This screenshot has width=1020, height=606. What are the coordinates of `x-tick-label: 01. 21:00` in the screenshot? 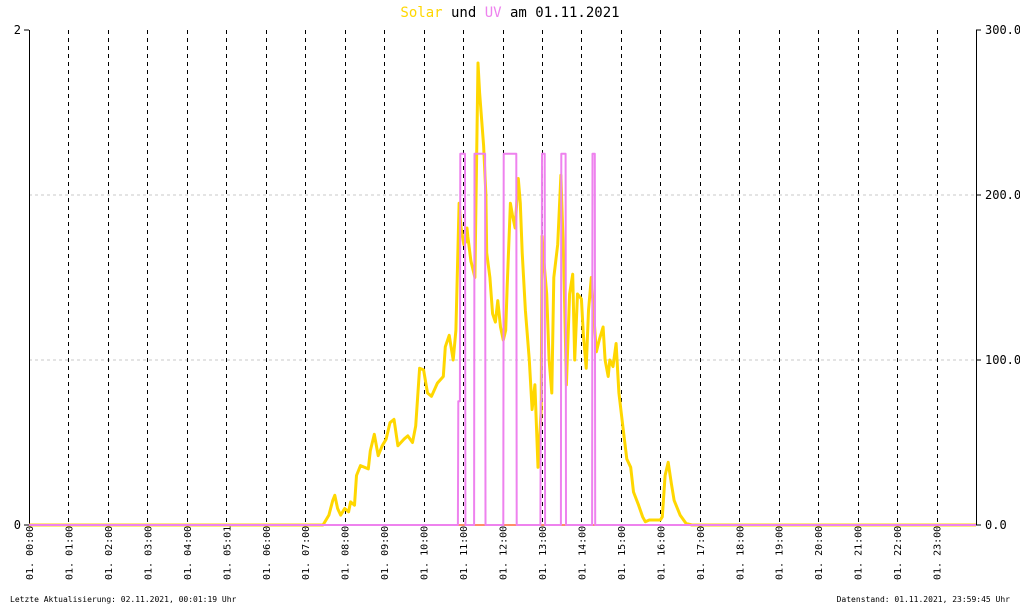 It's located at (859, 553).